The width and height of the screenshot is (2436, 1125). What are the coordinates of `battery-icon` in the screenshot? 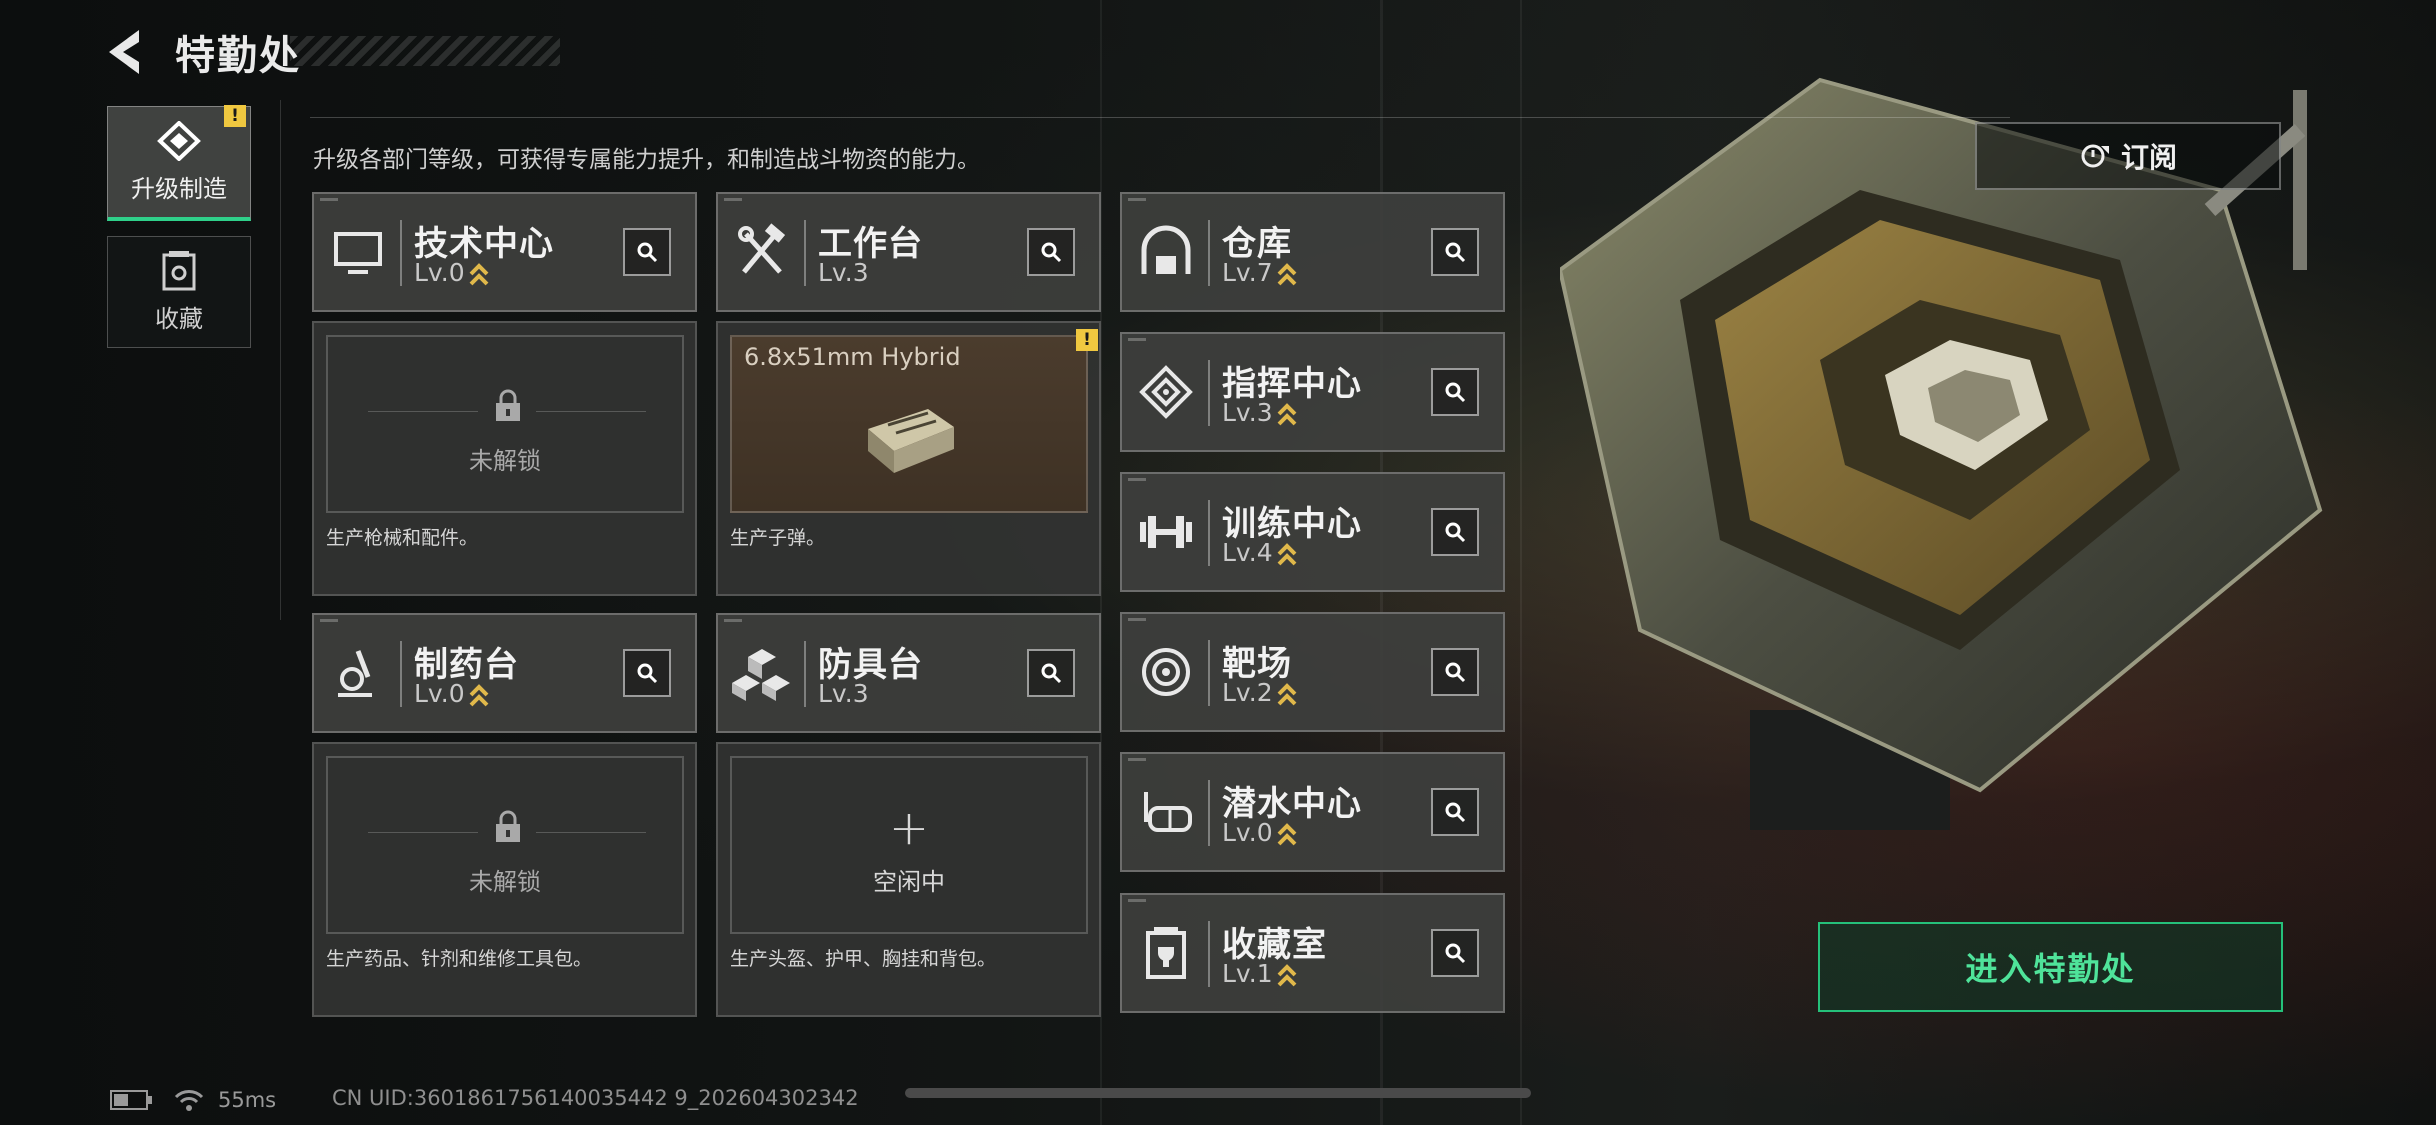 It's located at (131, 1100).